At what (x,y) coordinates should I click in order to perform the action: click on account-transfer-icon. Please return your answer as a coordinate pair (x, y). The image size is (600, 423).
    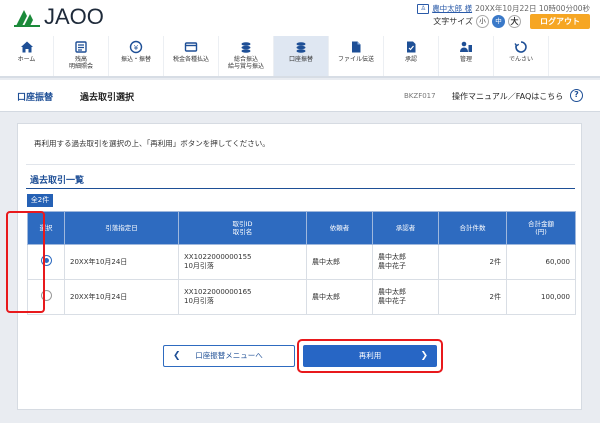
    Looking at the image, I should click on (301, 47).